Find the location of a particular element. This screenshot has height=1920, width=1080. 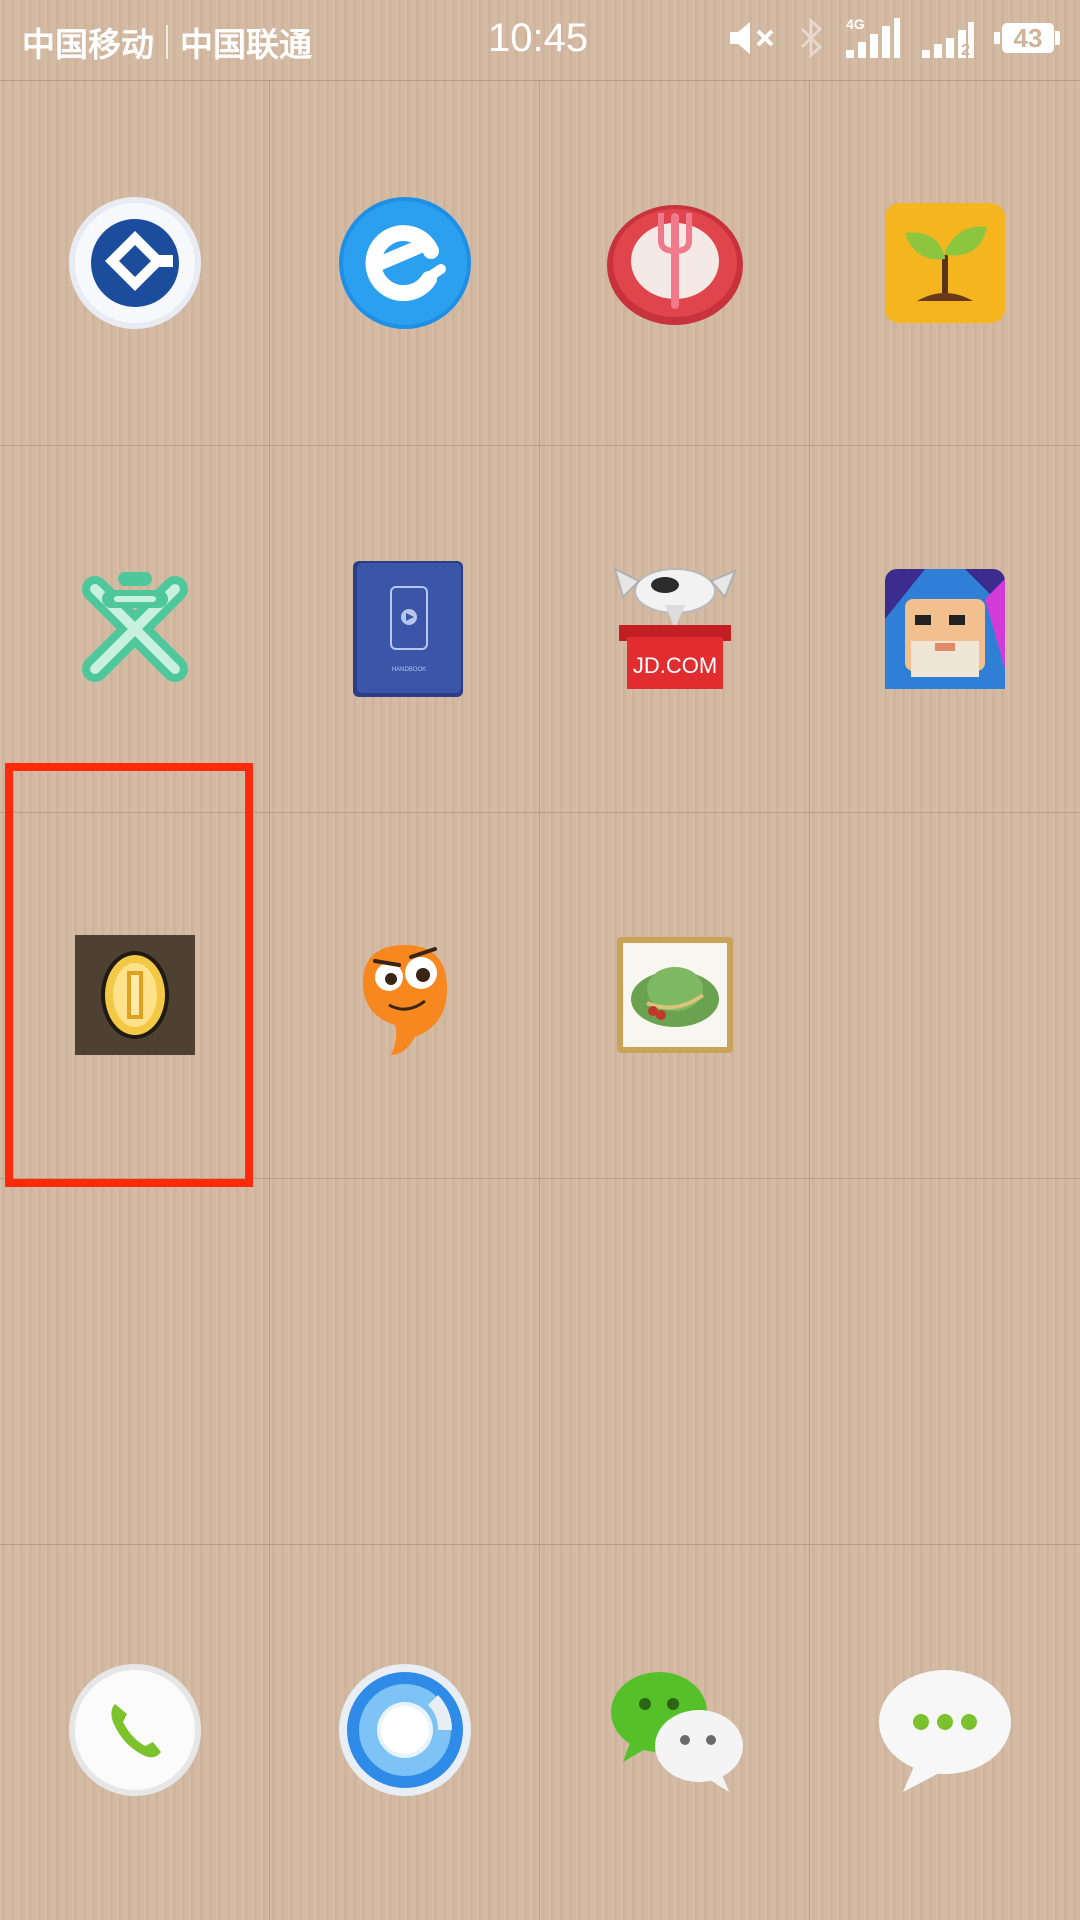

sprout-app is located at coordinates (945, 263).